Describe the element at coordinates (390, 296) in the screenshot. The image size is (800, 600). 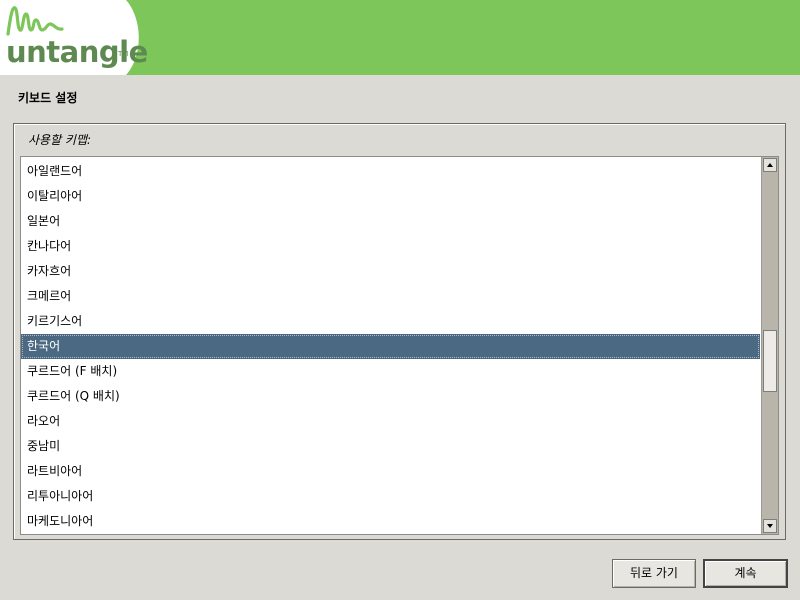
I see `list-item: 크메르어` at that location.